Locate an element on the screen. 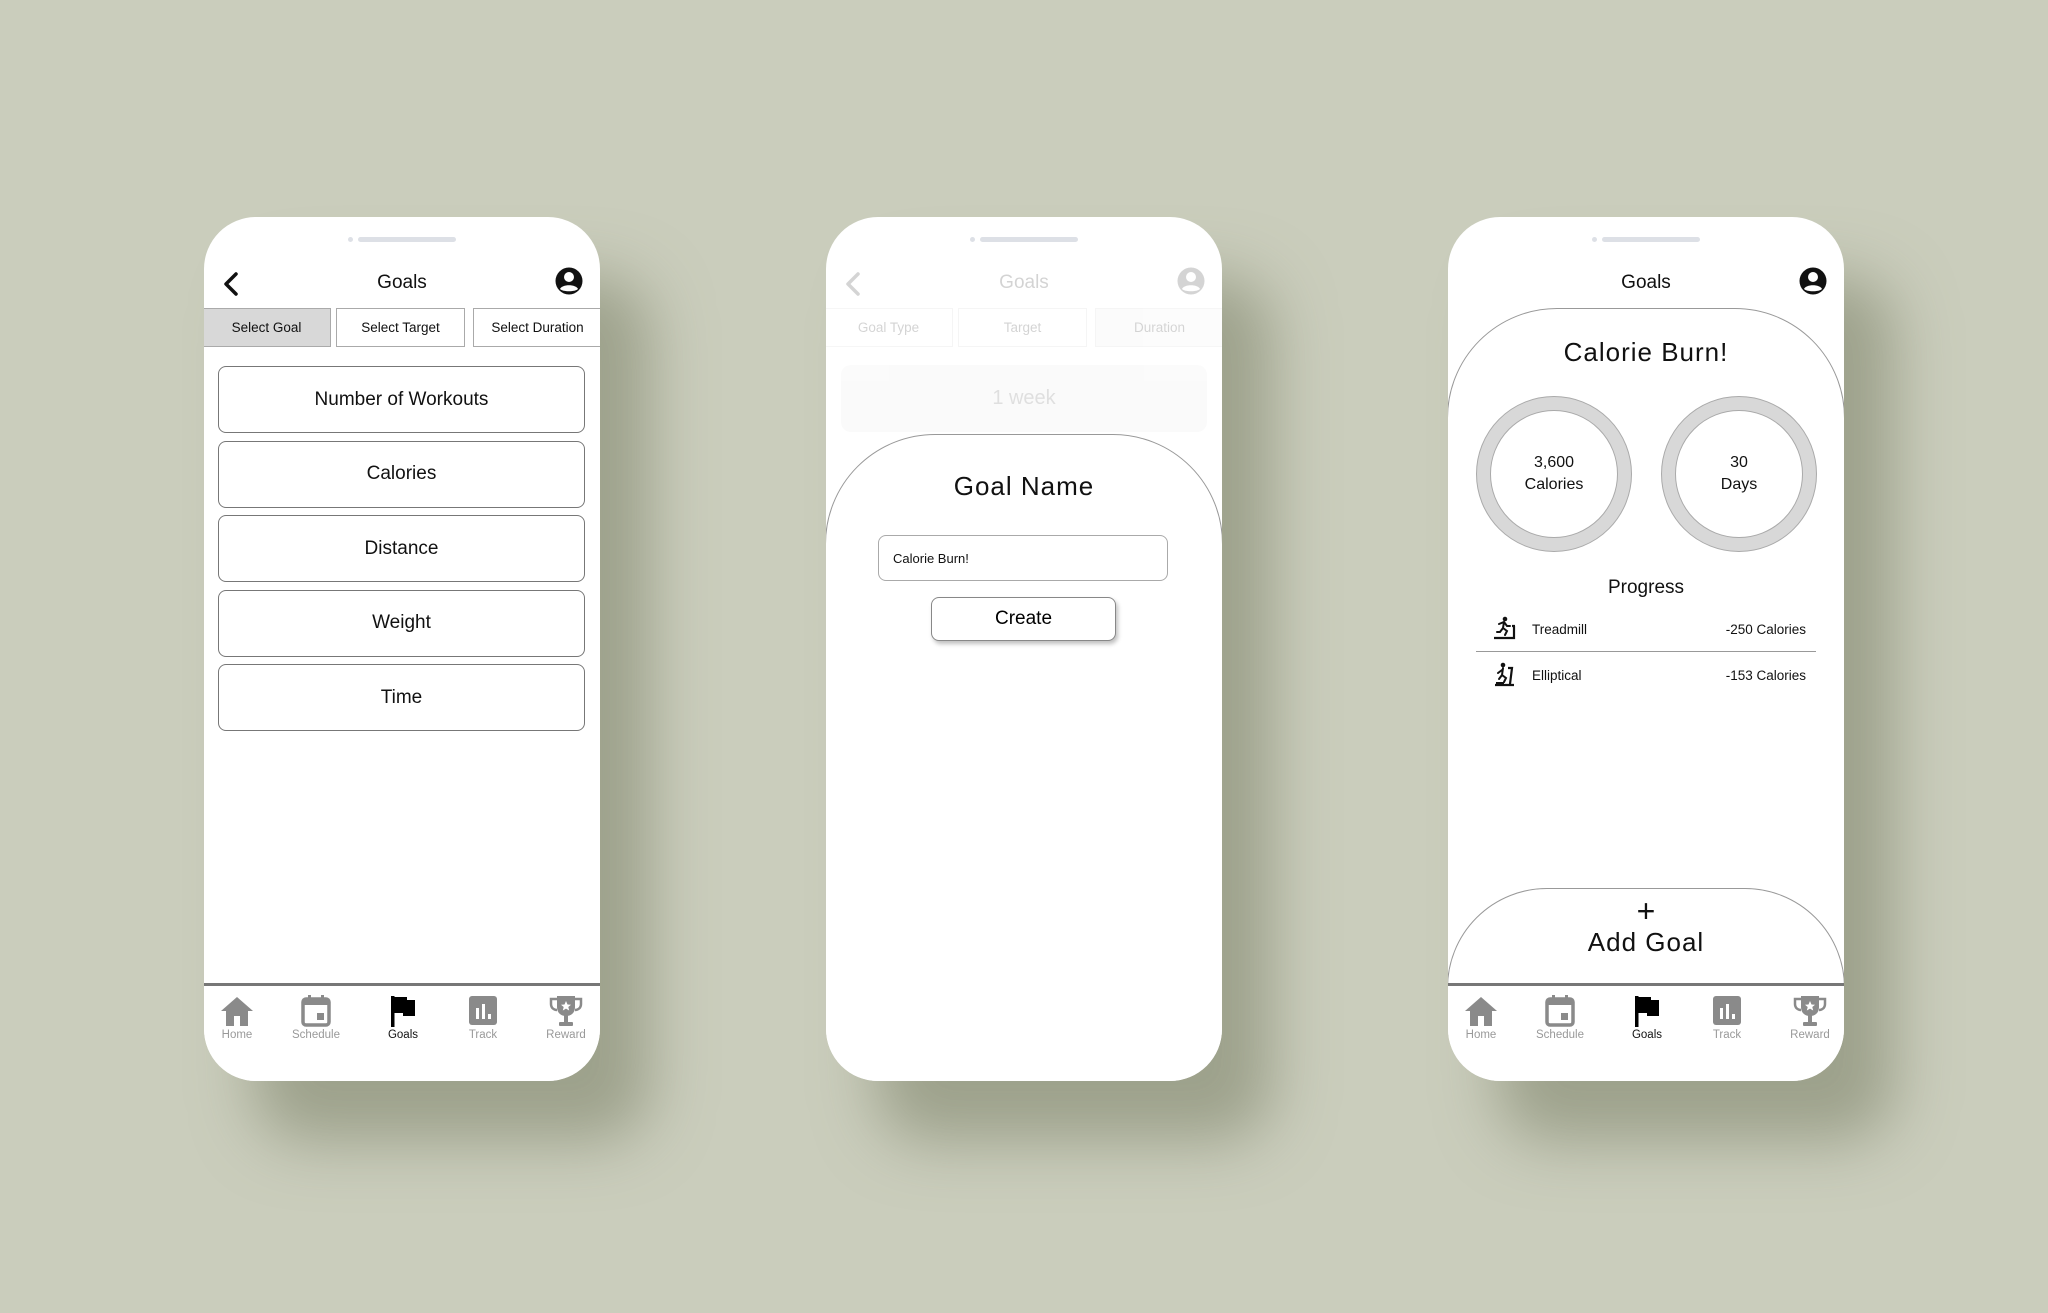  treadmill-icon is located at coordinates (1505, 629).